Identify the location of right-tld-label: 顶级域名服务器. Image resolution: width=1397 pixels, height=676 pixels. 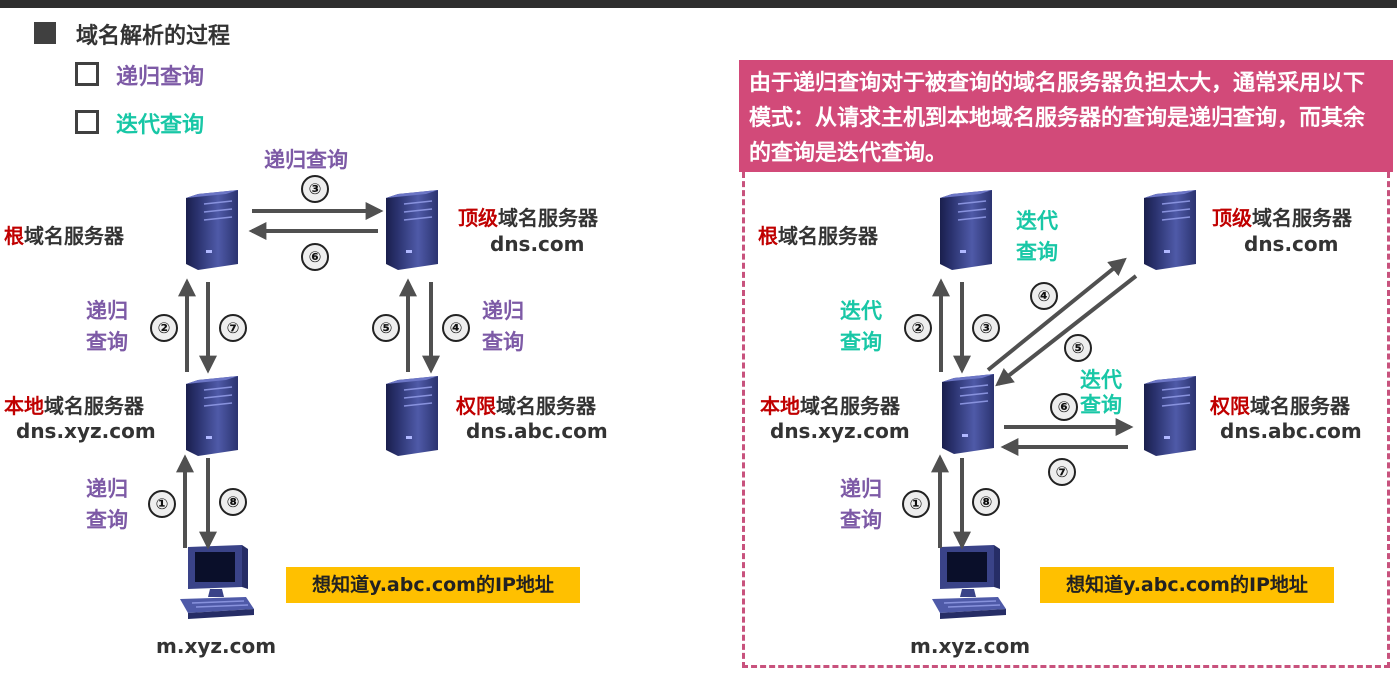
(1282, 216).